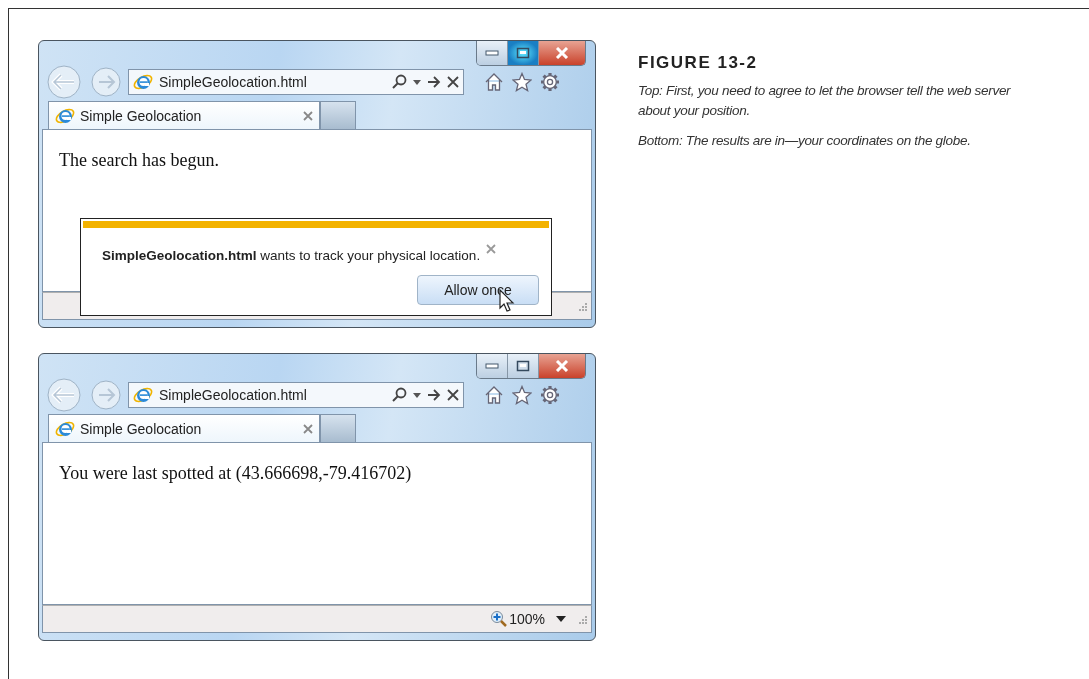  Describe the element at coordinates (235, 473) in the screenshot. I see `page-text: You were last spotted at (43.666698,-79.416702)` at that location.